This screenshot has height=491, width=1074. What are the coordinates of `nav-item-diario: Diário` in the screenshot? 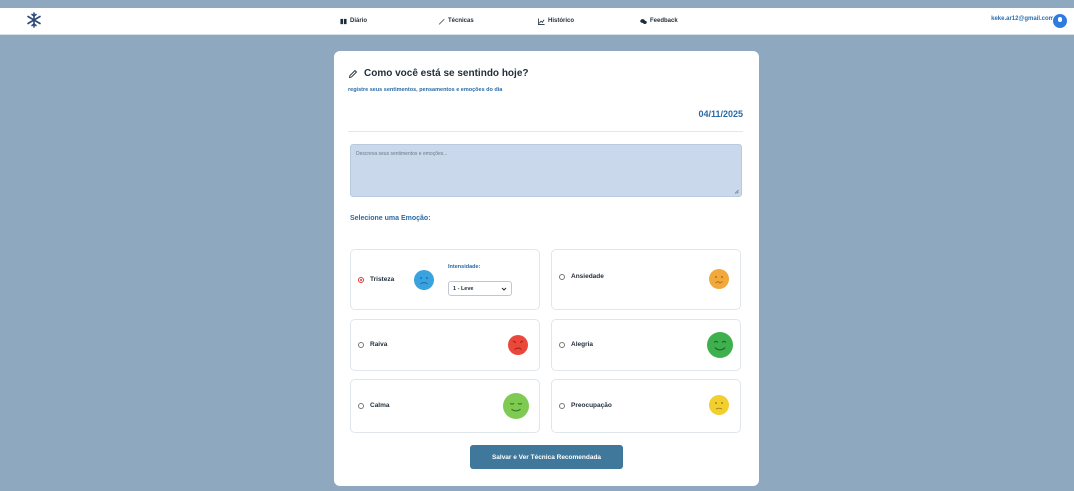 It's located at (353, 21).